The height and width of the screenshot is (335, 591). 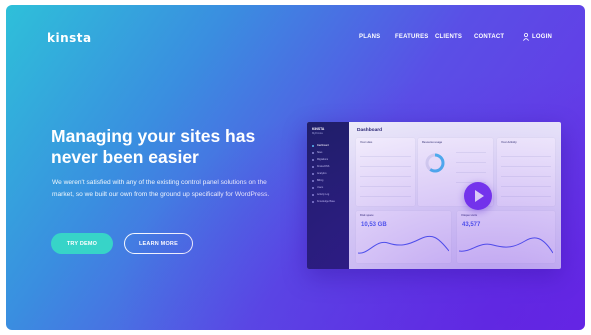 I want to click on sidebar-item-label: Billing, so click(x=320, y=180).